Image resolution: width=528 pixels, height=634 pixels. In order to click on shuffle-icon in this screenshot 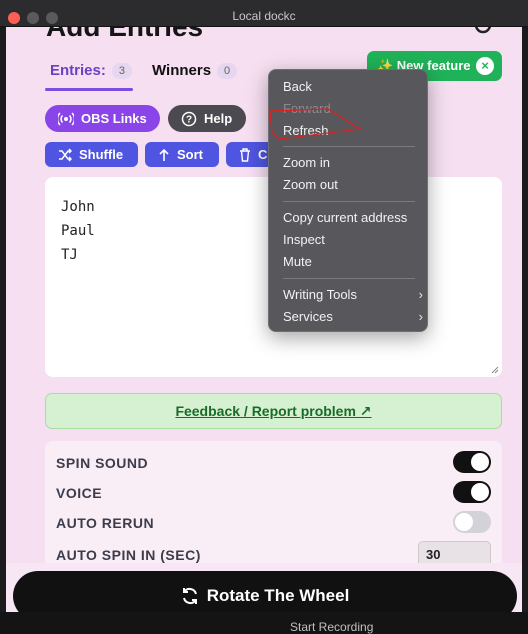, I will do `click(65, 154)`.